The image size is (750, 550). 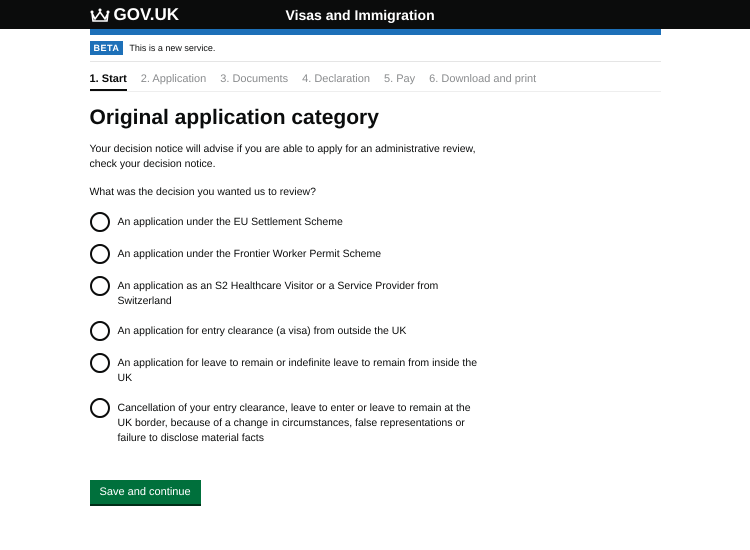 What do you see at coordinates (298, 330) in the screenshot?
I see `radio-option-label: An application for entry clearance (a visa) from outside the UK` at bounding box center [298, 330].